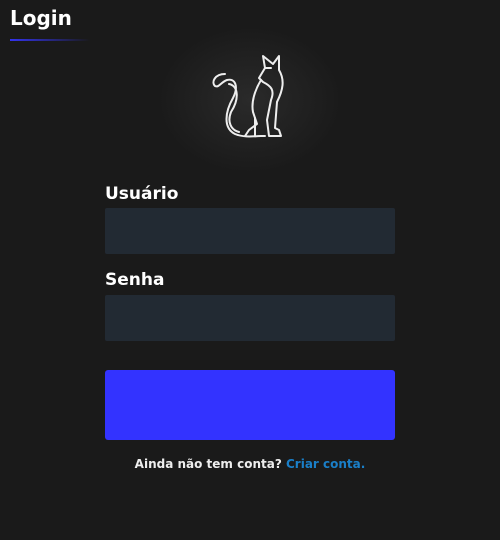  I want to click on password-input, so click(250, 318).